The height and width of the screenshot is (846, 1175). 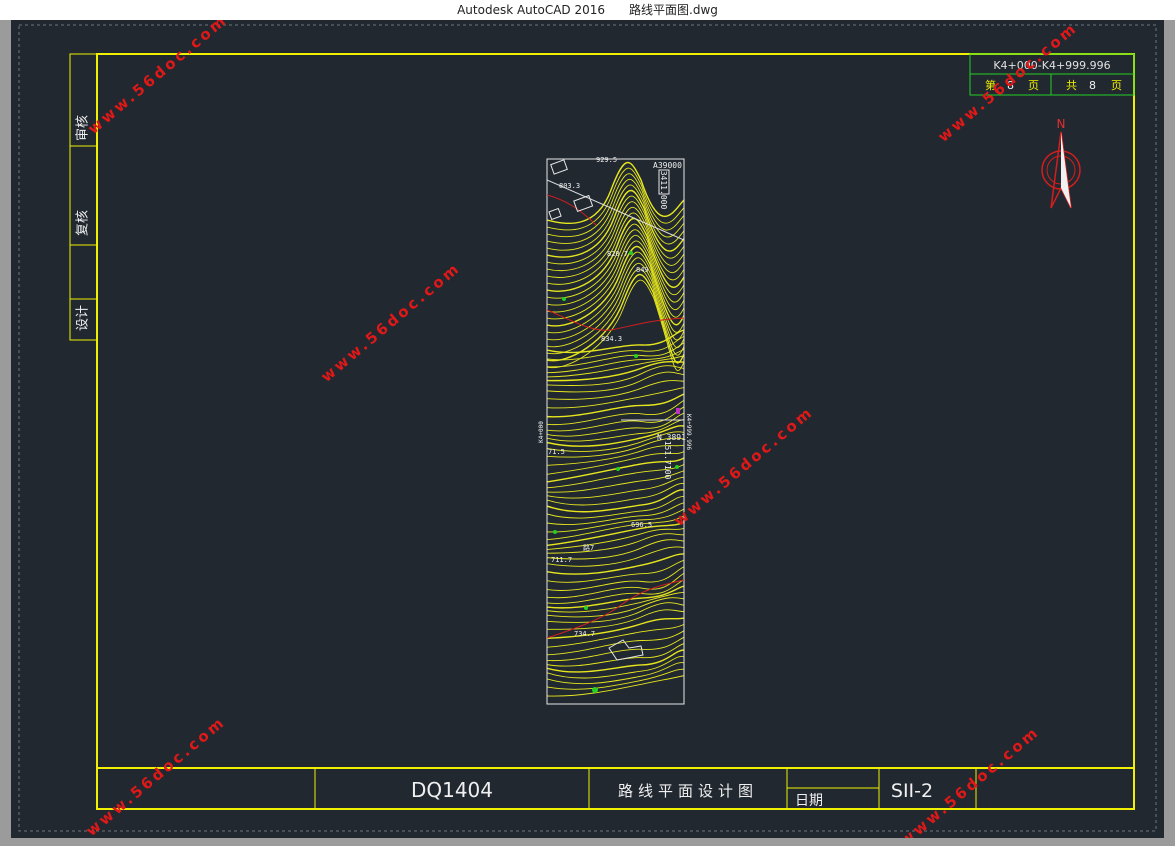 What do you see at coordinates (1092, 85) in the screenshot?
I see `total-number: 8` at bounding box center [1092, 85].